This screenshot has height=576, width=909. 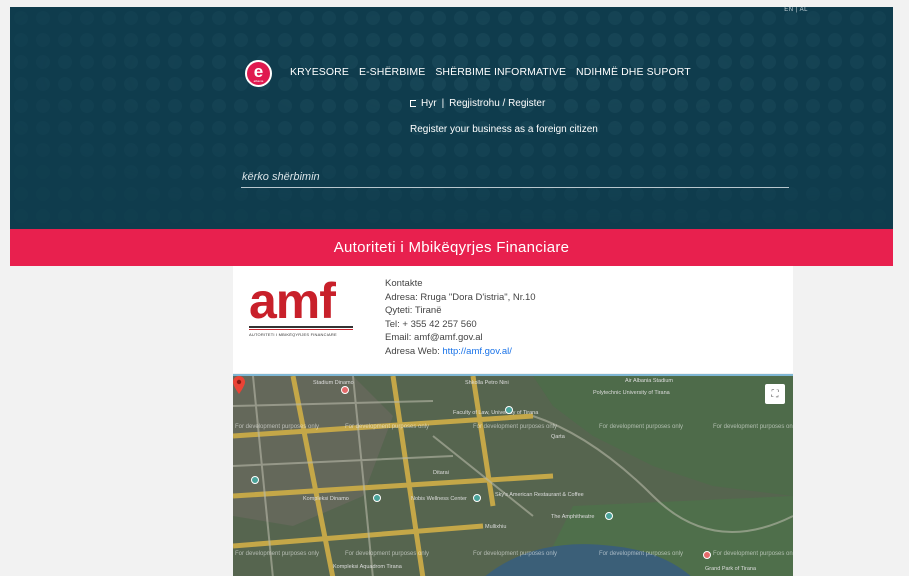 I want to click on map-label: Kompleksi Aquadrom Tirana, so click(x=367, y=567).